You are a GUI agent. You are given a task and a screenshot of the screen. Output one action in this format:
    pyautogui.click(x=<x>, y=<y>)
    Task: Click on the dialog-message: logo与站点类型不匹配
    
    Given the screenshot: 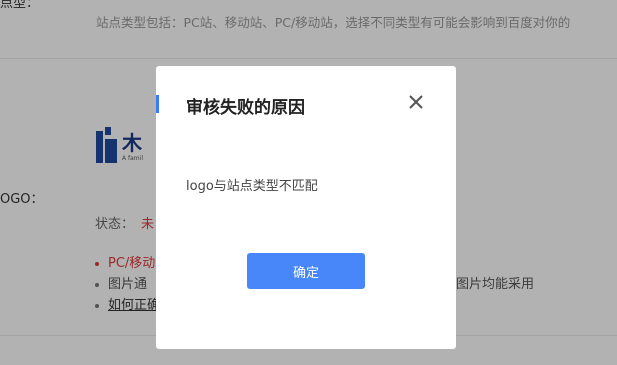 What is the action you would take?
    pyautogui.click(x=252, y=186)
    